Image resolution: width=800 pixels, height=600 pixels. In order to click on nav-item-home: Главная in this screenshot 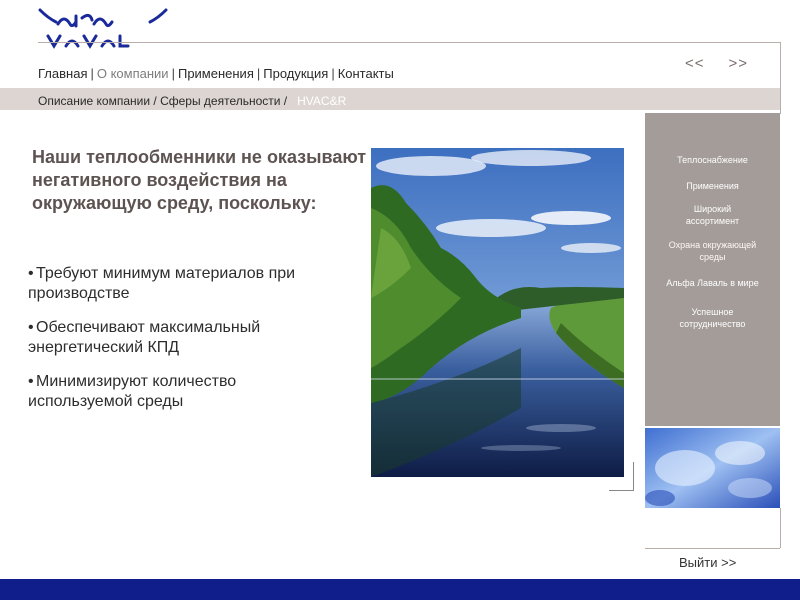, I will do `click(62, 73)`.